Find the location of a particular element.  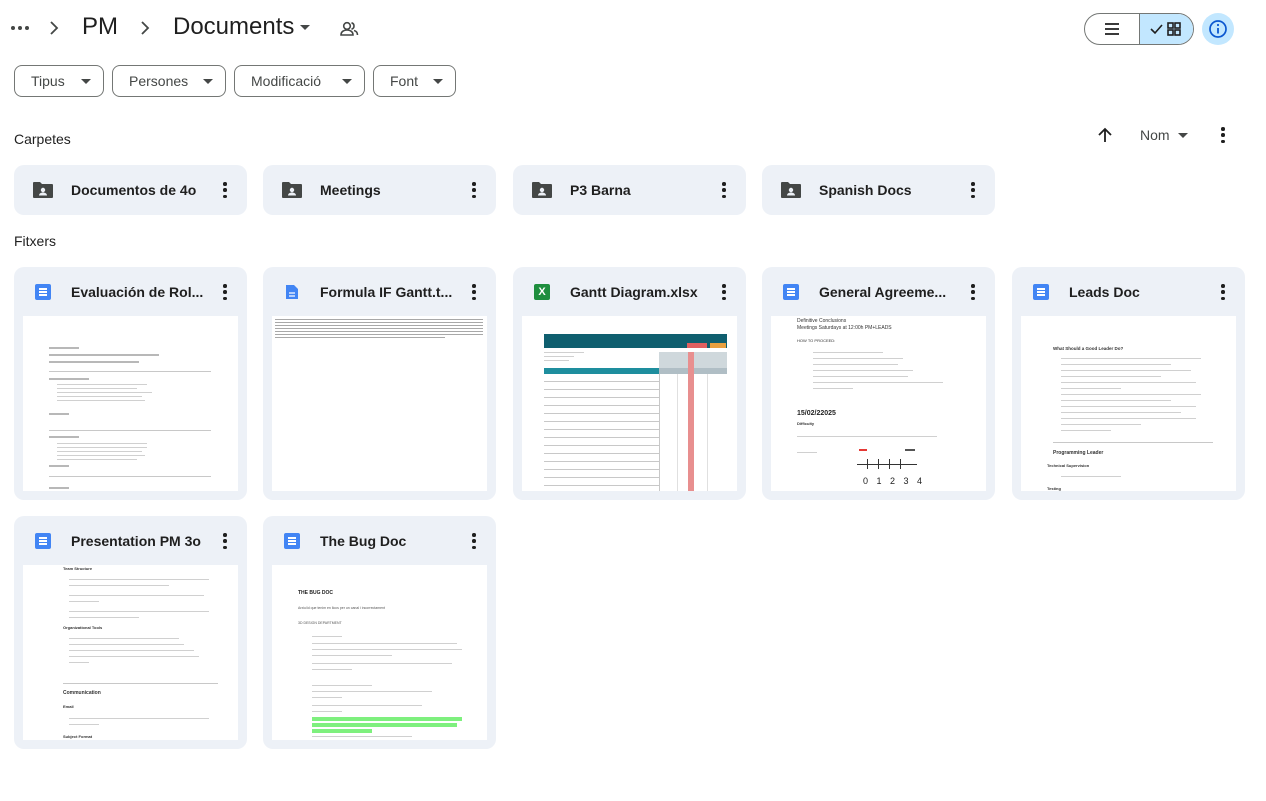

filter-people-chip: Persones is located at coordinates (169, 81).